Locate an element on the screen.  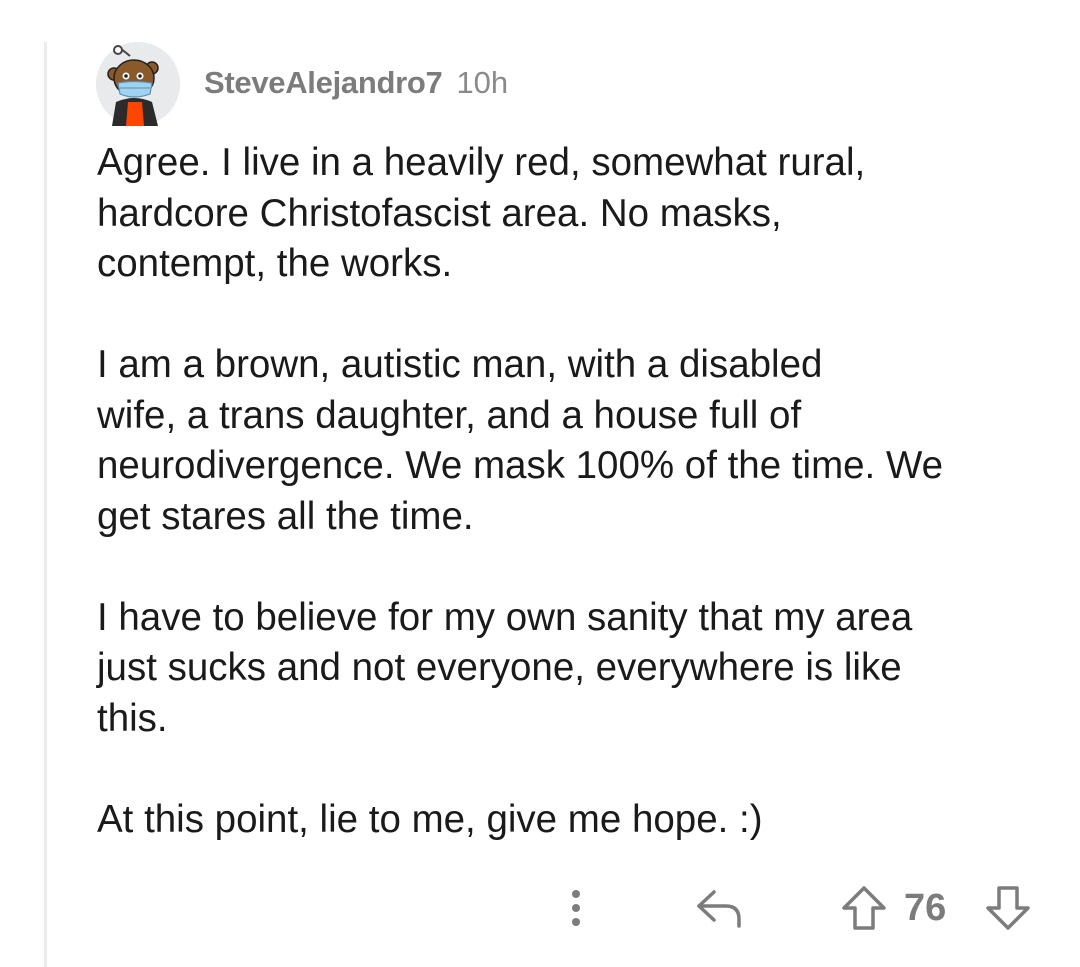
comment-age: 10h is located at coordinates (482, 82).